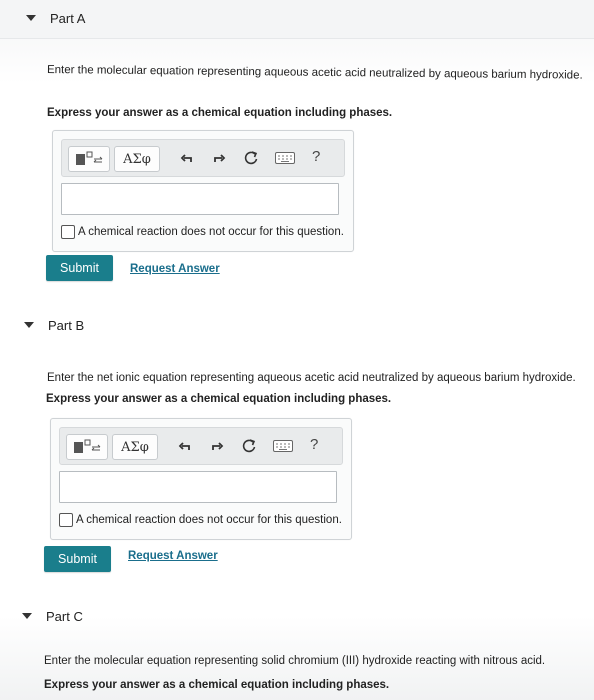  Describe the element at coordinates (203, 158) in the screenshot. I see `part-a-toolbar: ΑΣφ ?` at that location.